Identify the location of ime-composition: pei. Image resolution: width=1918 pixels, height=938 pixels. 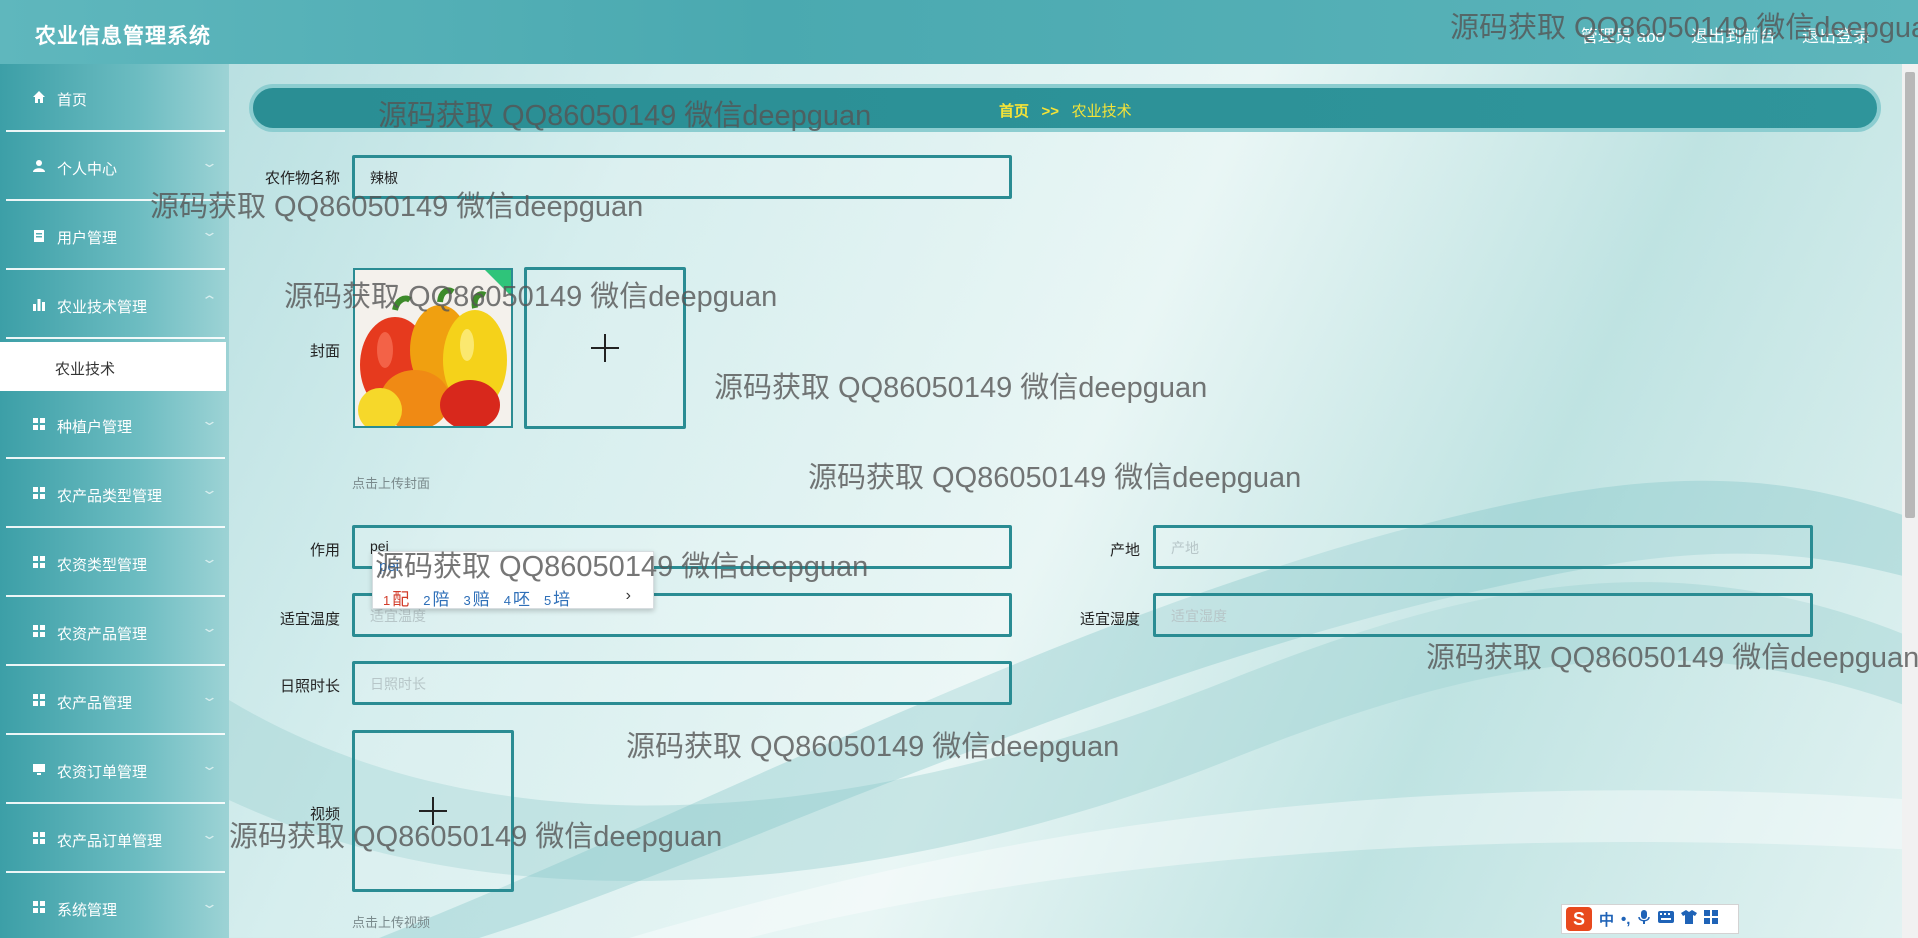
(389, 566).